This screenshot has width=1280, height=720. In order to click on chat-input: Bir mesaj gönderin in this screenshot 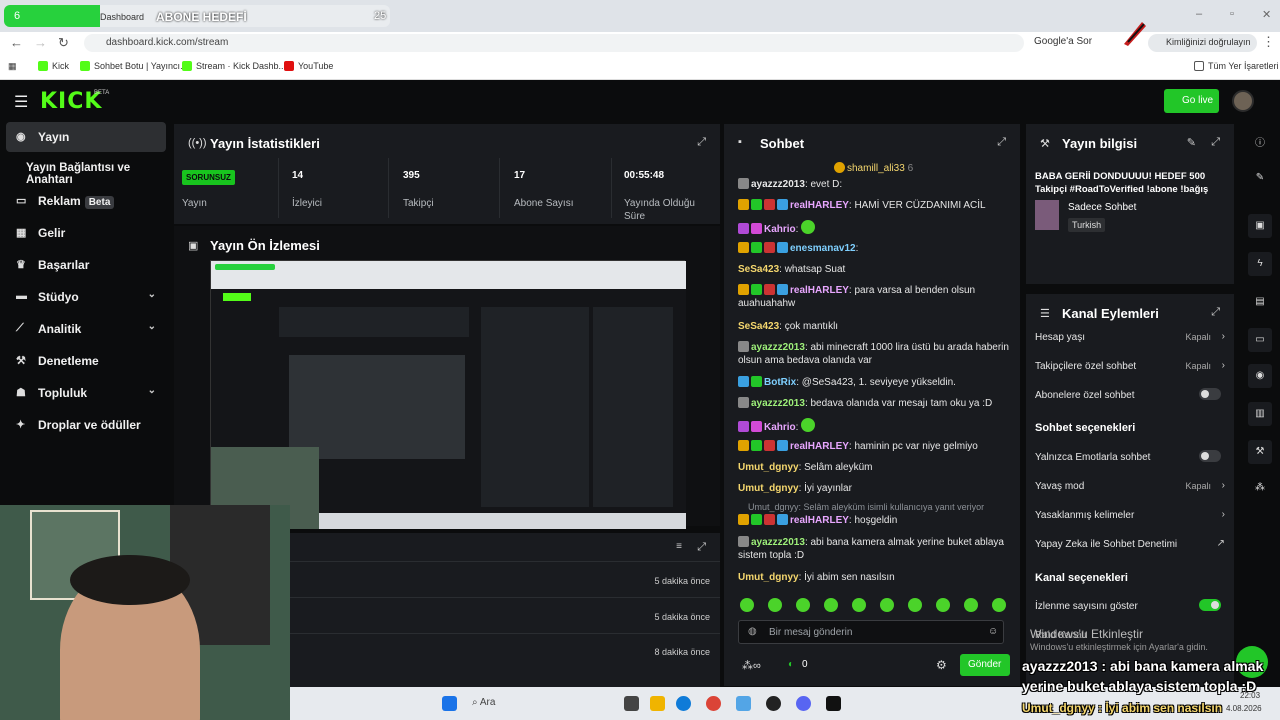, I will do `click(871, 632)`.